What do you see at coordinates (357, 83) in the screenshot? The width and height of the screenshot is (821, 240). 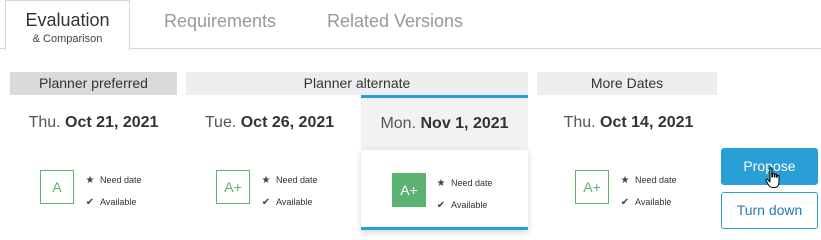 I see `group-header-alternate: Planner alternate` at bounding box center [357, 83].